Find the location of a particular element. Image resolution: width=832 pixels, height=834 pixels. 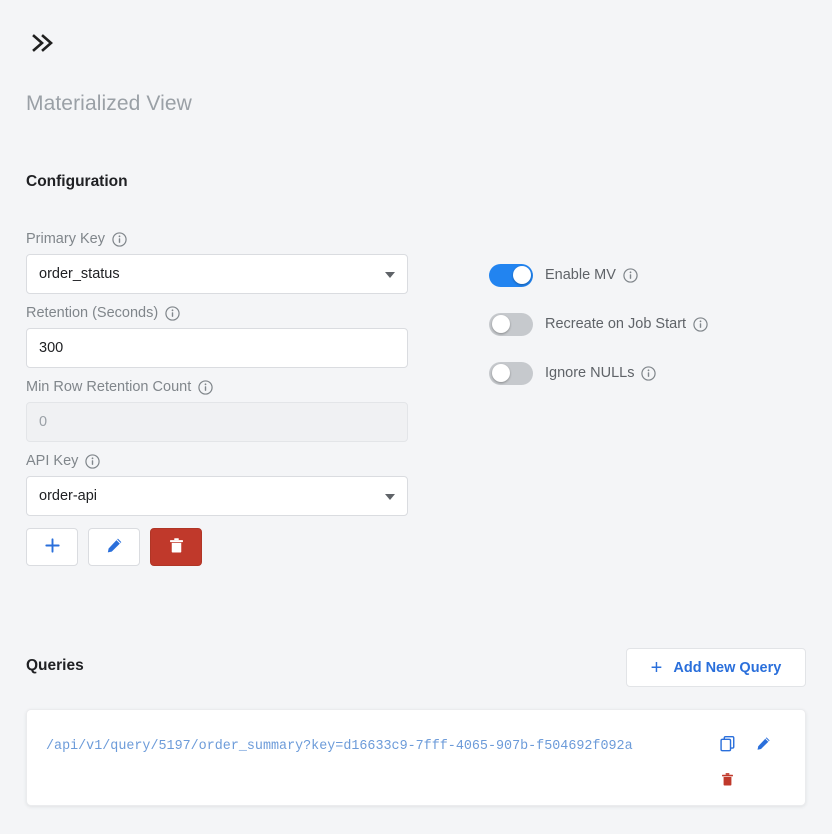

toggle-row-recreate-on-job-start: Recreate on Job Start is located at coordinates (598, 324).